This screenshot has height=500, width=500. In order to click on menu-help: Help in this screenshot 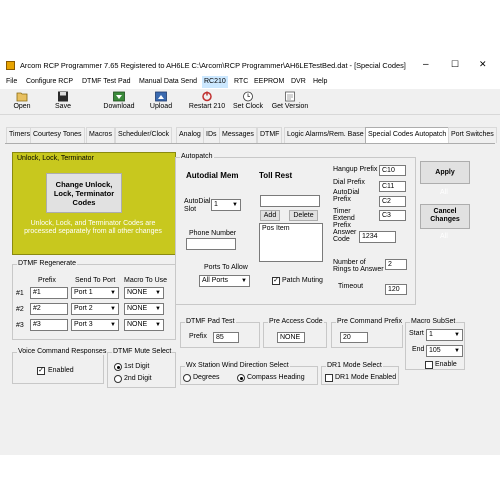, I will do `click(320, 81)`.